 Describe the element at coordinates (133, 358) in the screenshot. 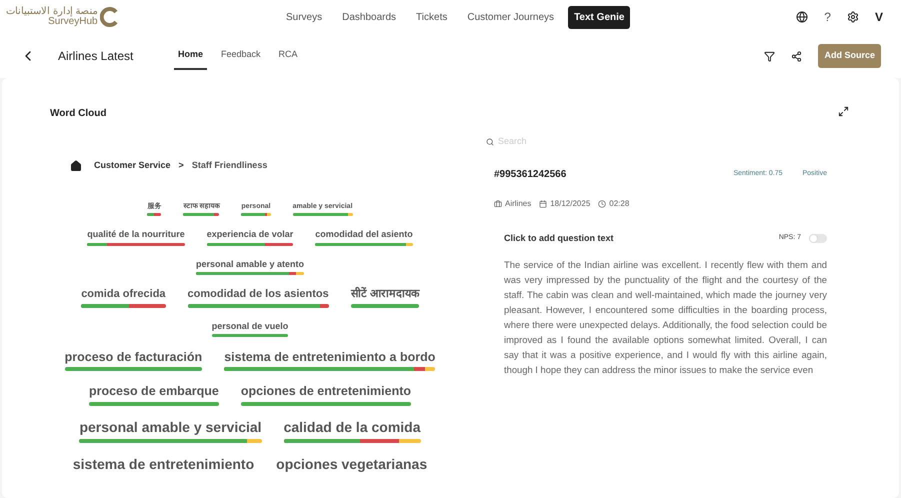

I see `word-cloud-term: proceso de facturación` at that location.